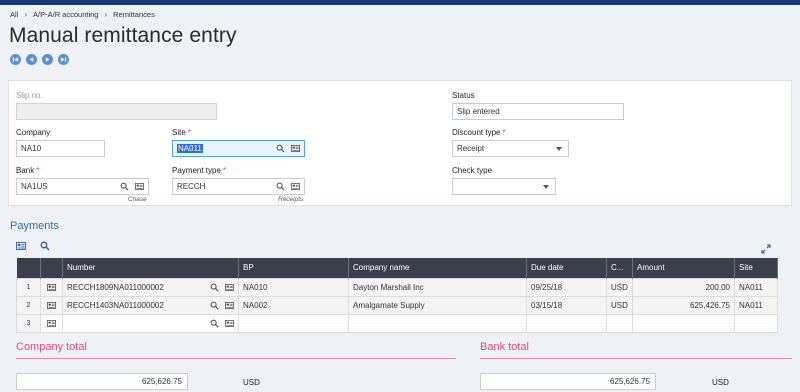 This screenshot has width=800, height=392. What do you see at coordinates (720, 382) in the screenshot?
I see `bank-total-currency: USD` at bounding box center [720, 382].